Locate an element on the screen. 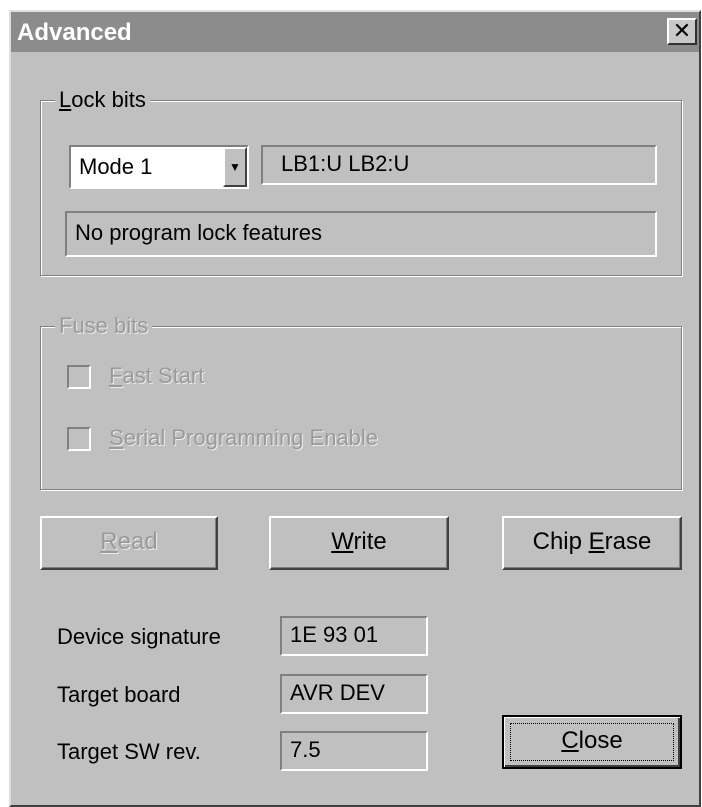 This screenshot has height=807, width=702. target-sw-rev-label: Target SW rev. is located at coordinates (129, 751).